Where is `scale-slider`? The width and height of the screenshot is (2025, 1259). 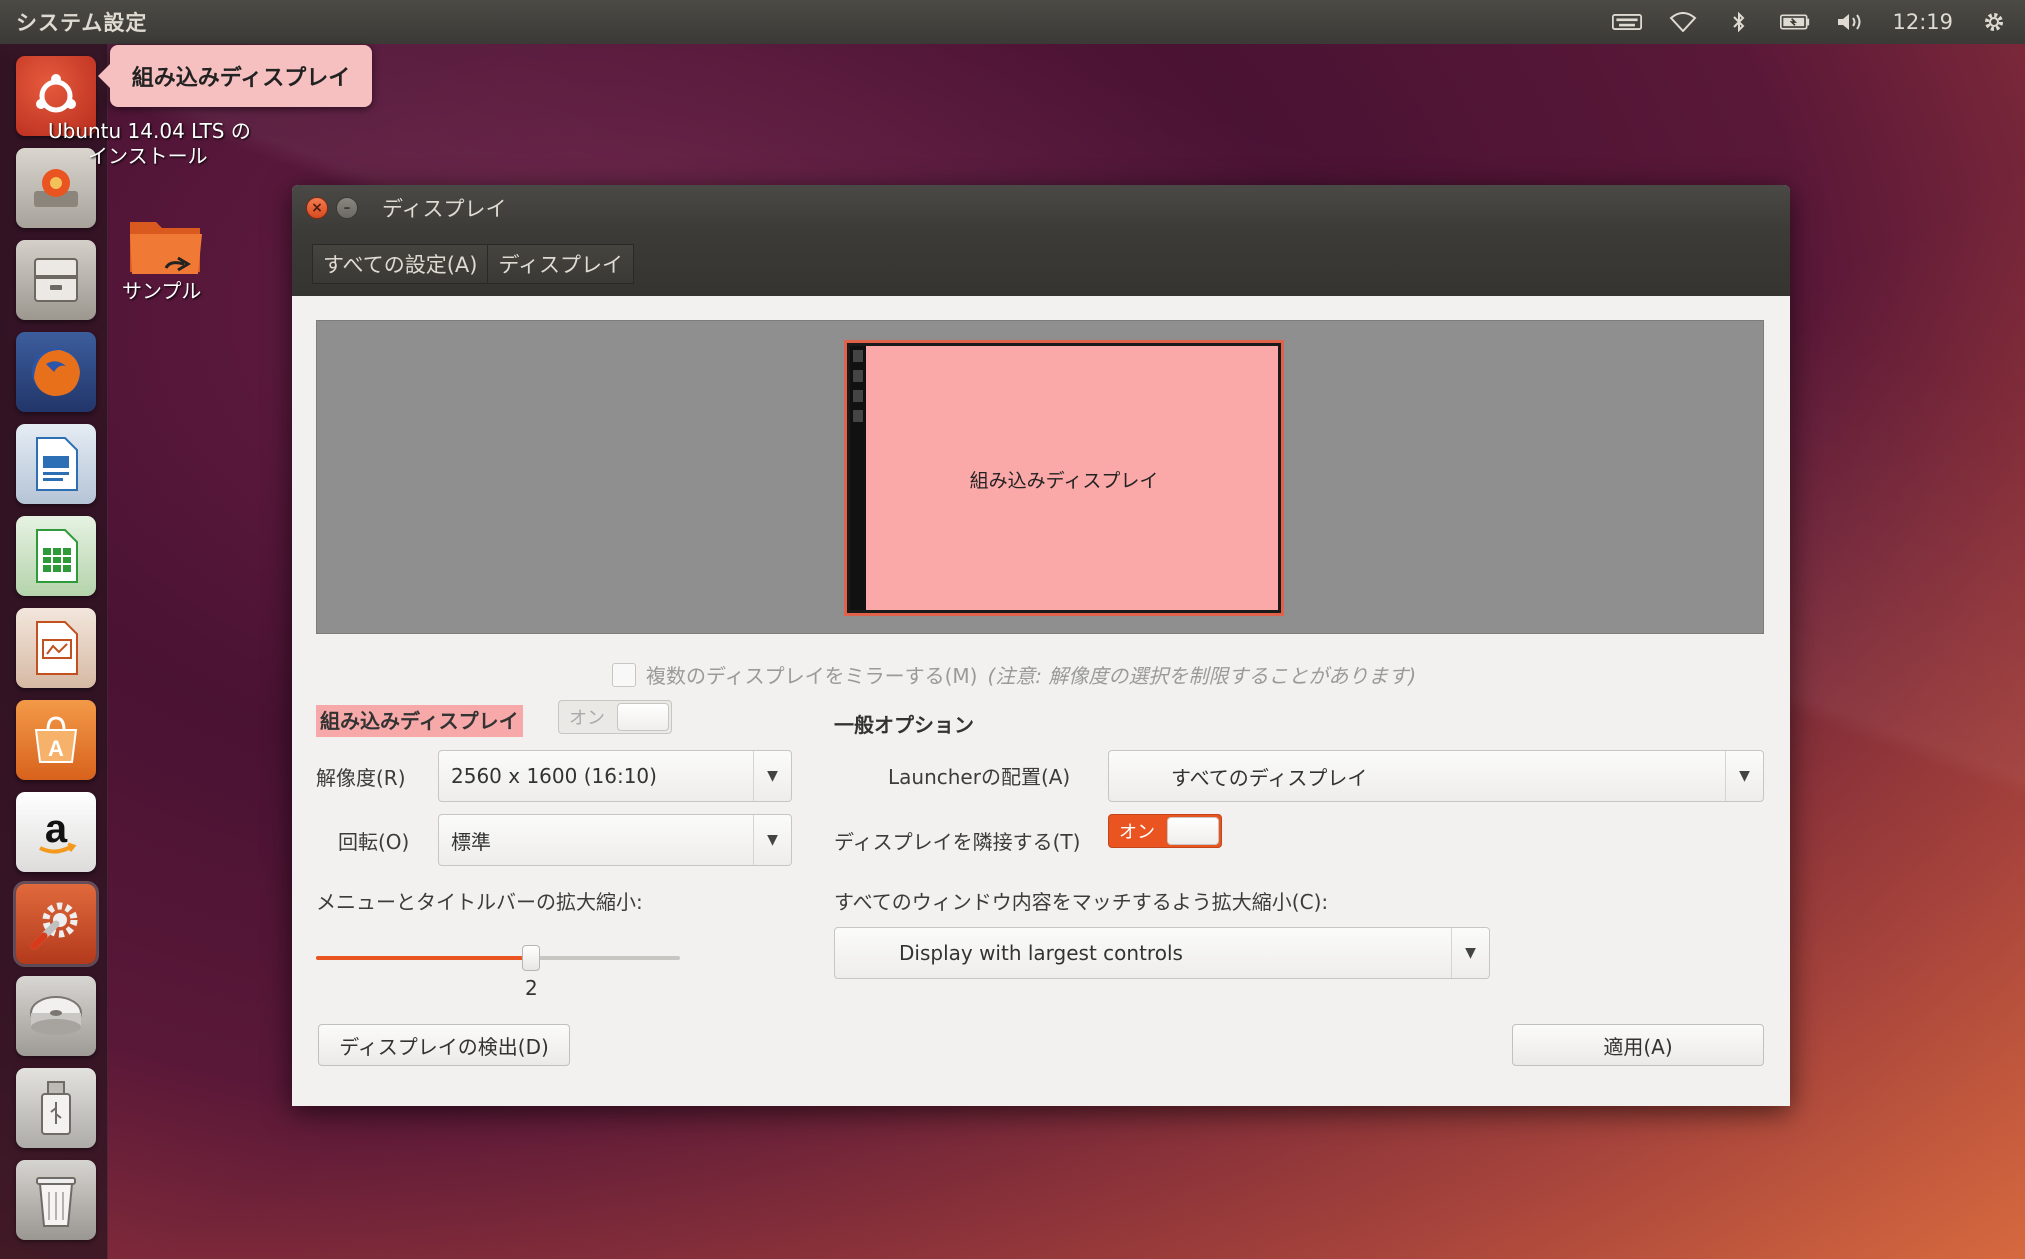
scale-slider is located at coordinates (498, 958).